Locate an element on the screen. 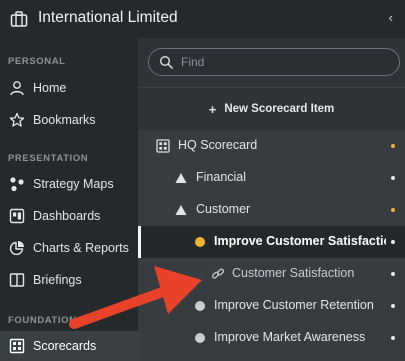 The image size is (405, 361). sidebar-item-scorecards: Scorecards is located at coordinates (69, 346).